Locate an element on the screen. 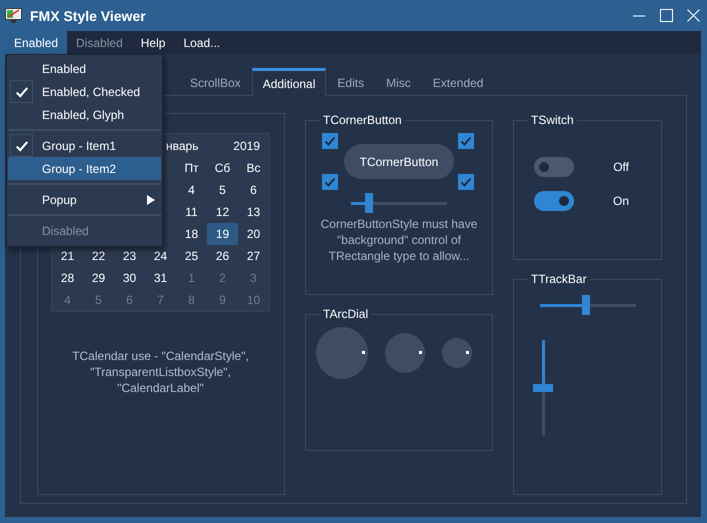  calendar-day: 12 is located at coordinates (222, 212).